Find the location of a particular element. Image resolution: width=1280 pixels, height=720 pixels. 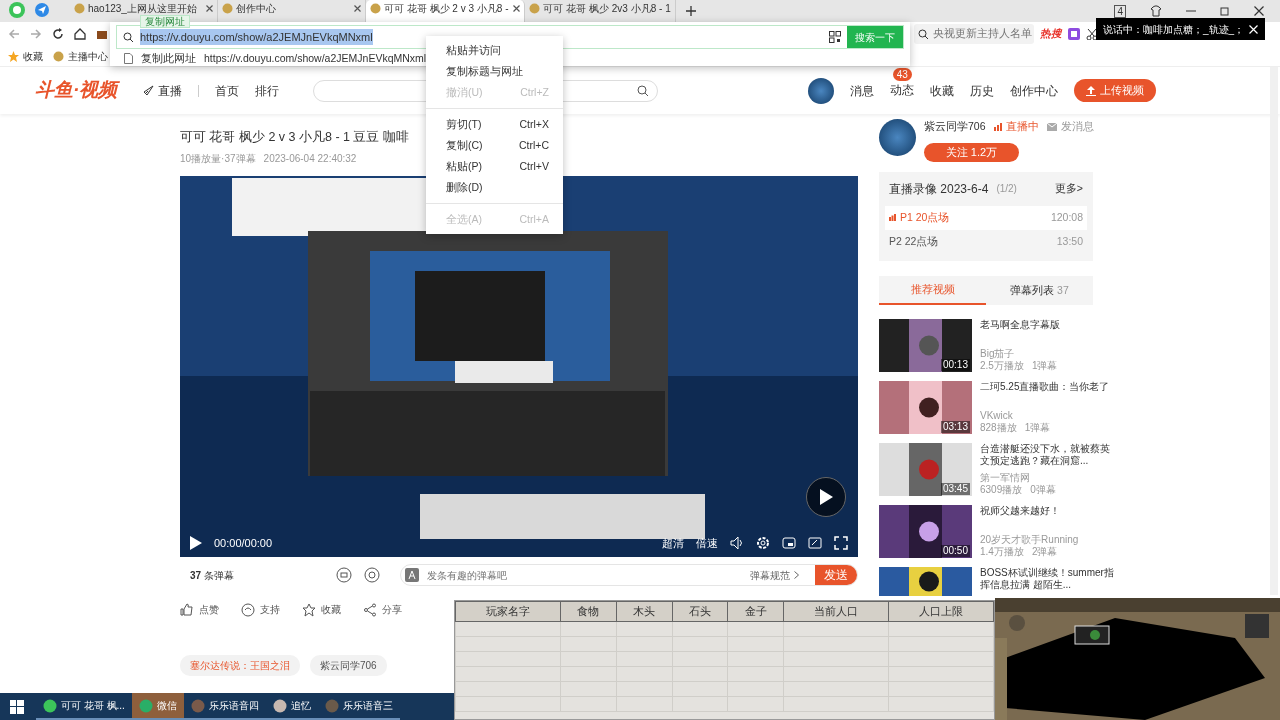

danmaku-count: 37 条弹幕 is located at coordinates (212, 575).